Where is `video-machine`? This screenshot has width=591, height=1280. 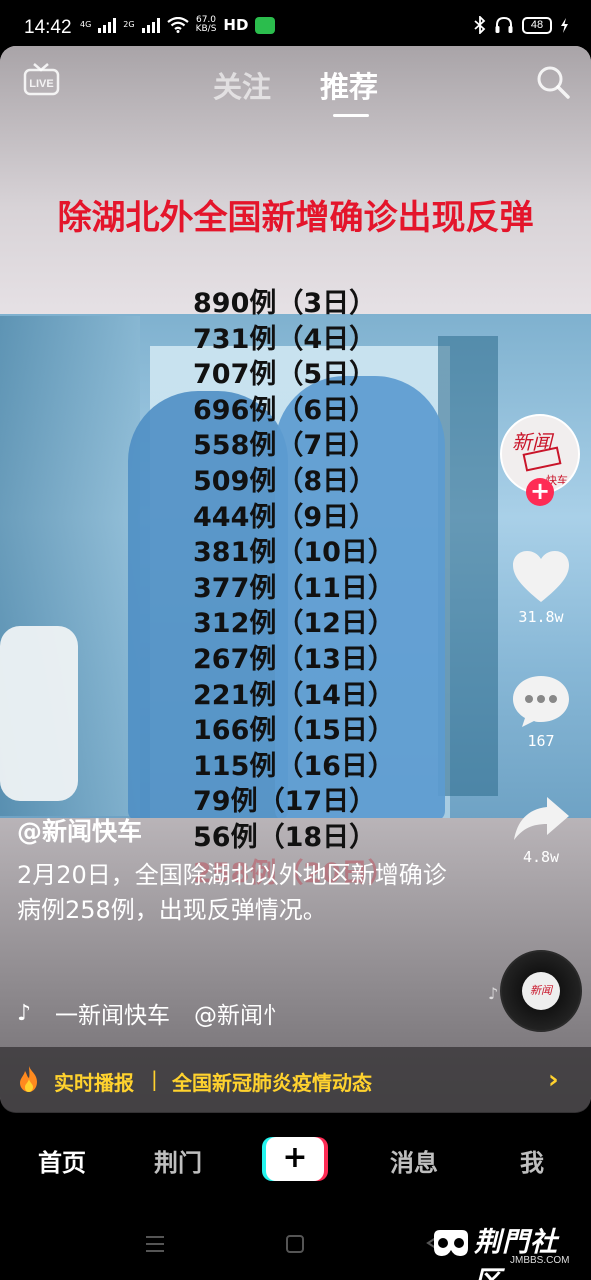
video-machine is located at coordinates (39, 713).